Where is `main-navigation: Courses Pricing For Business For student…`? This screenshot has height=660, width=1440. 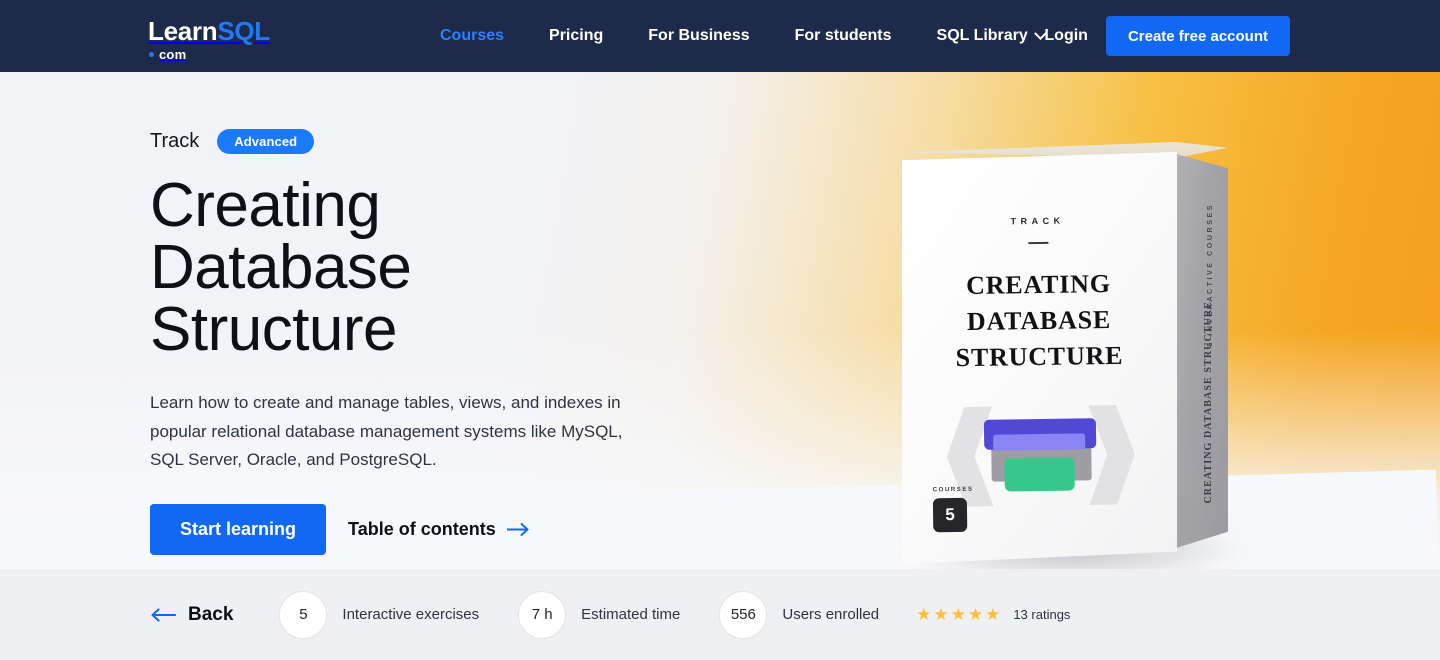
main-navigation: Courses Pricing For Business For student… is located at coordinates (743, 36).